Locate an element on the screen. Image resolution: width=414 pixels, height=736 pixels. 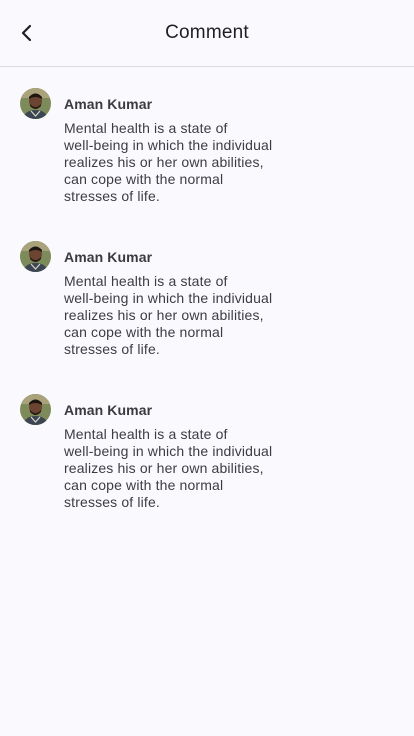
page-title: Comment is located at coordinates (207, 32).